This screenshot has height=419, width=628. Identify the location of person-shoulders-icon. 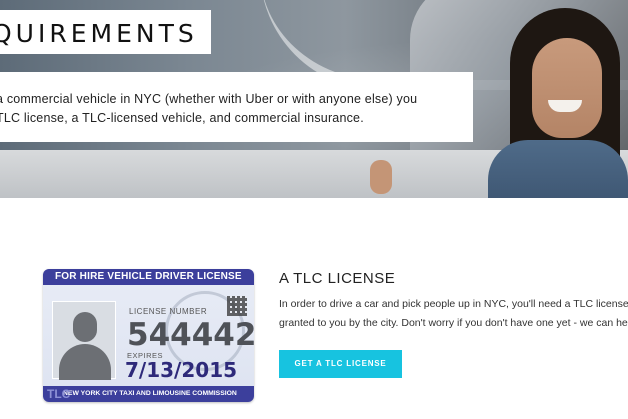
(85, 362).